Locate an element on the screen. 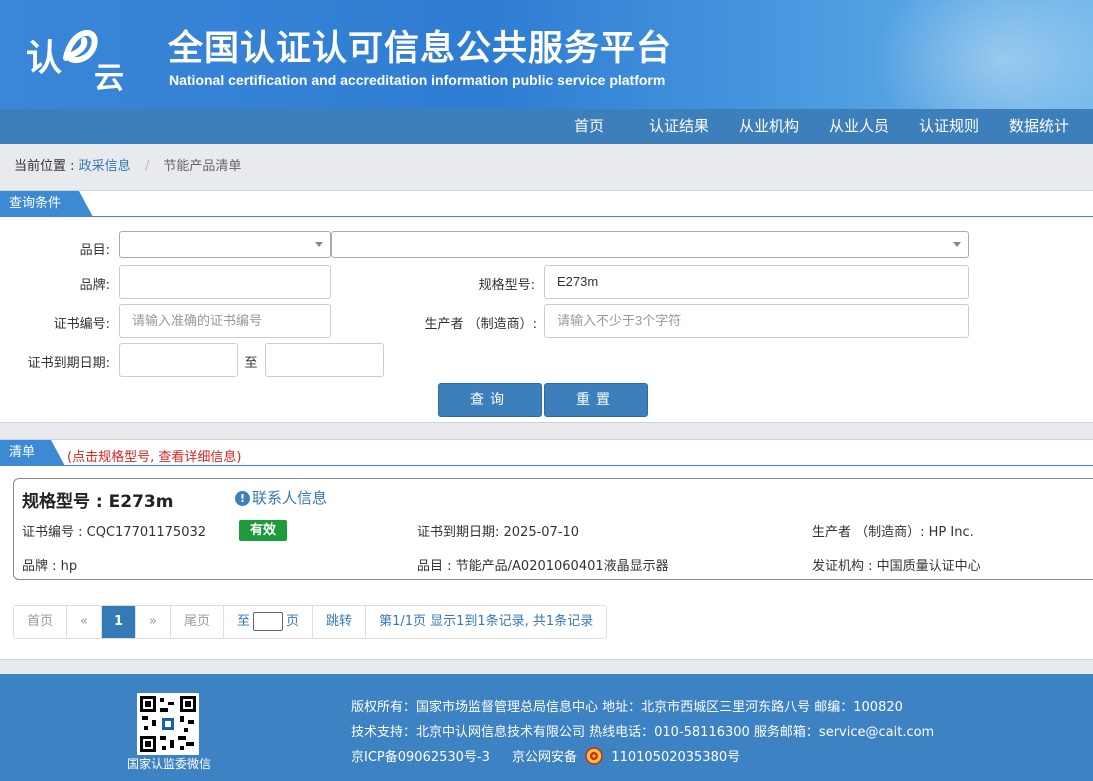 This screenshot has height=781, width=1093. main-nav: 首页 认证结果 从业机构 从业人员 认证规则 数据统计 is located at coordinates (546, 126).